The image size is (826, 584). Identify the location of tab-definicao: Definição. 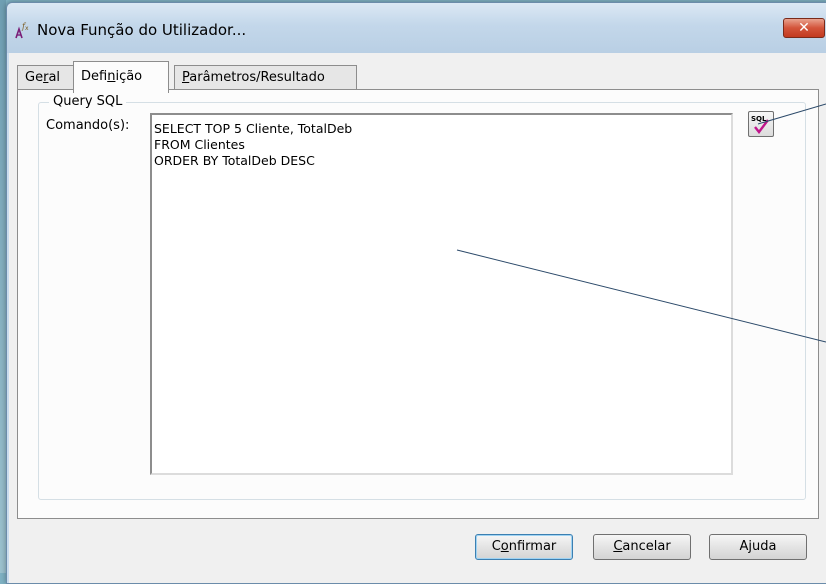
(121, 77).